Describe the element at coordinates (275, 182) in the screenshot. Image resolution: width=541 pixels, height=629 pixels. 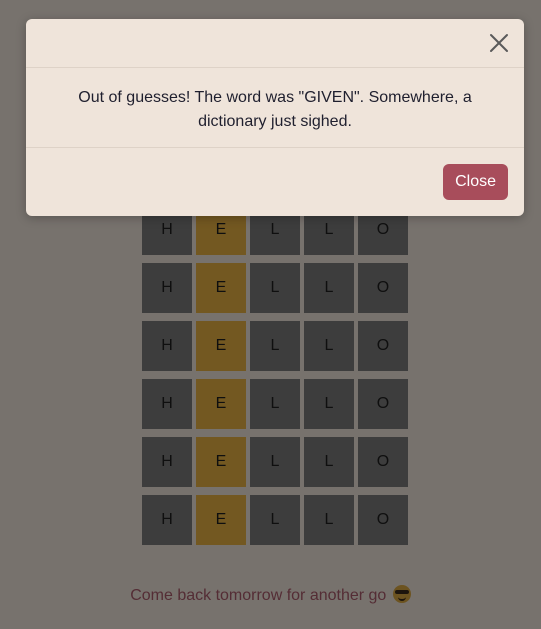
I see `dialog-footer: Close` at that location.